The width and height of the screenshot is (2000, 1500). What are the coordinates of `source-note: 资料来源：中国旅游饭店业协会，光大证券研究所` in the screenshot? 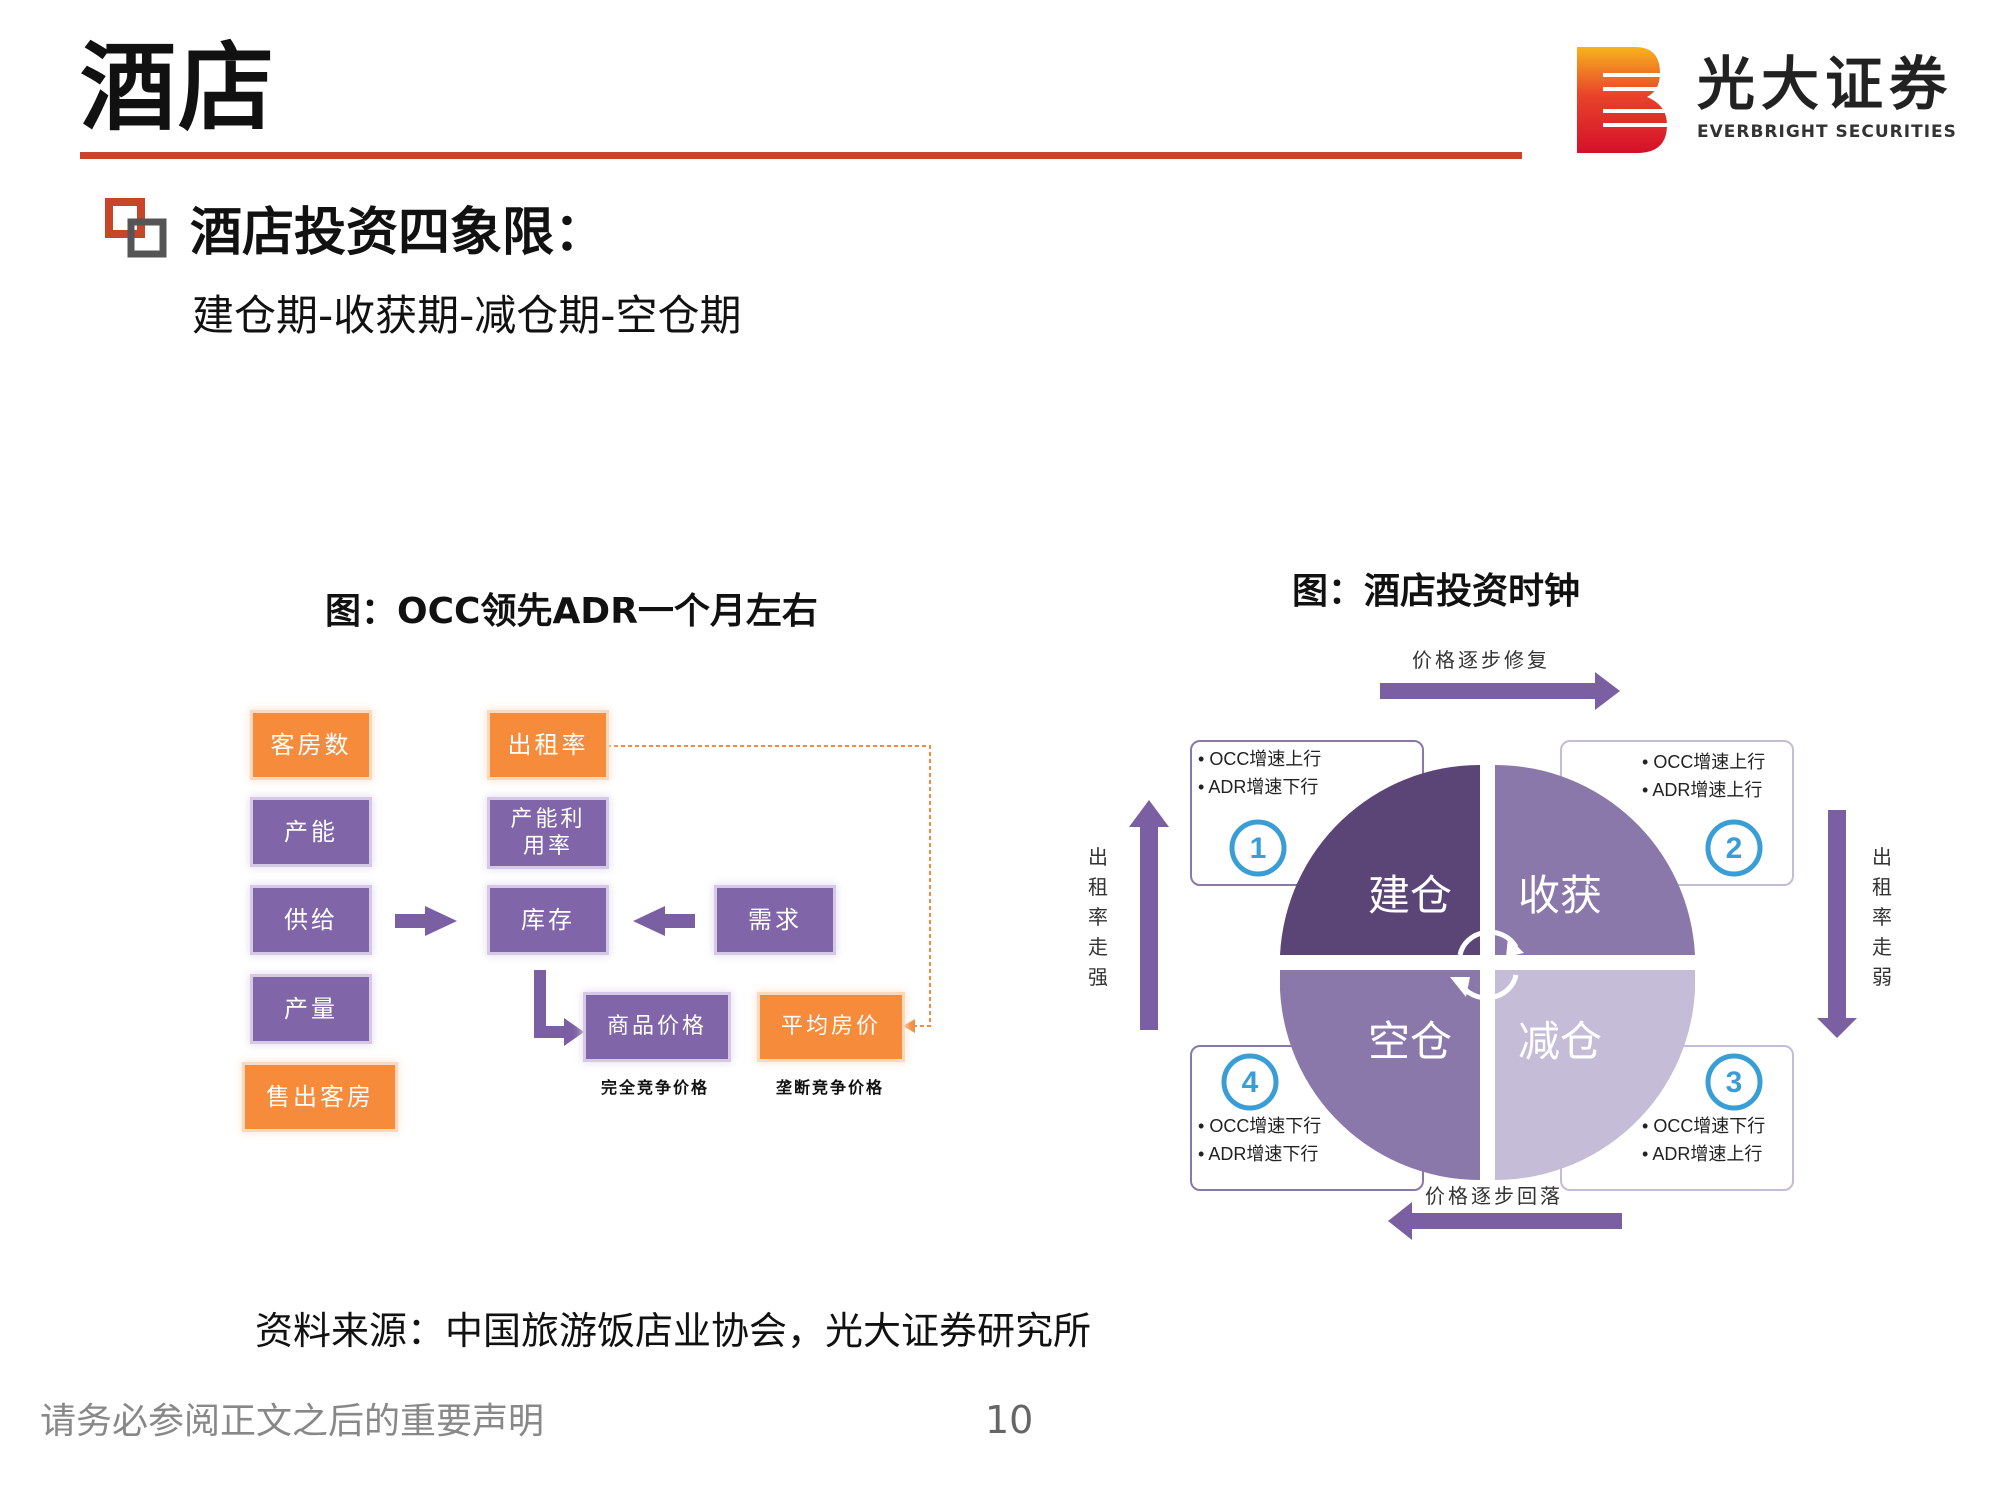 It's located at (673, 1331).